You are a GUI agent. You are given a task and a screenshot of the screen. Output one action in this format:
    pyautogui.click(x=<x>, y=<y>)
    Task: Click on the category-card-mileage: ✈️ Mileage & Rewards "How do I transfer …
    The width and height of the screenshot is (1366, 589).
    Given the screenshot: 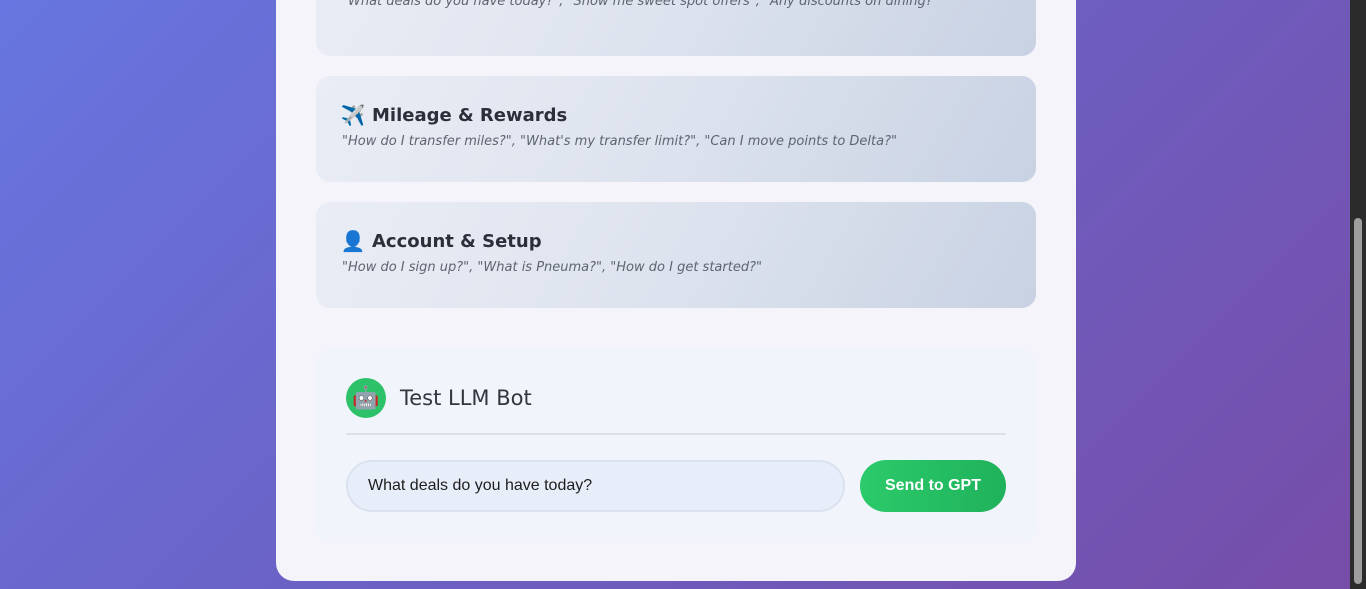 What is the action you would take?
    pyautogui.click(x=676, y=129)
    